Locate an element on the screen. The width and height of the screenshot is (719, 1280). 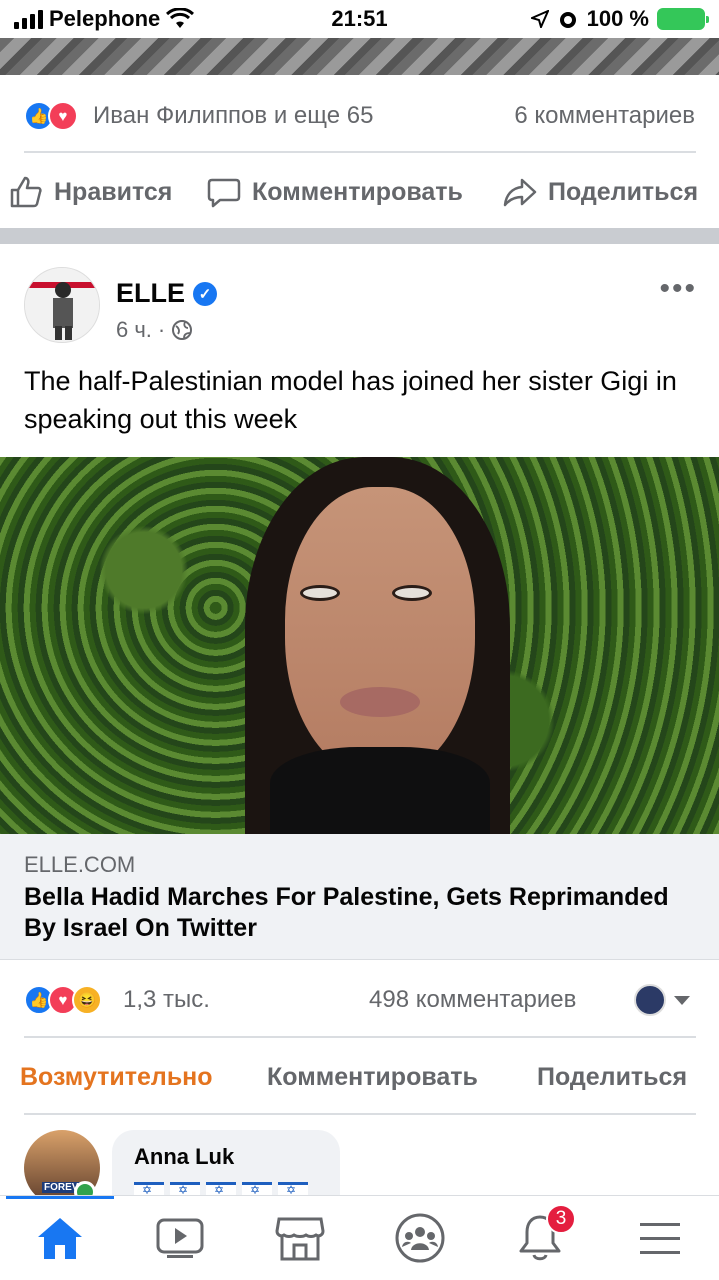
comment-preview: FOREV Anna Luk is located at coordinates (359, 1172).